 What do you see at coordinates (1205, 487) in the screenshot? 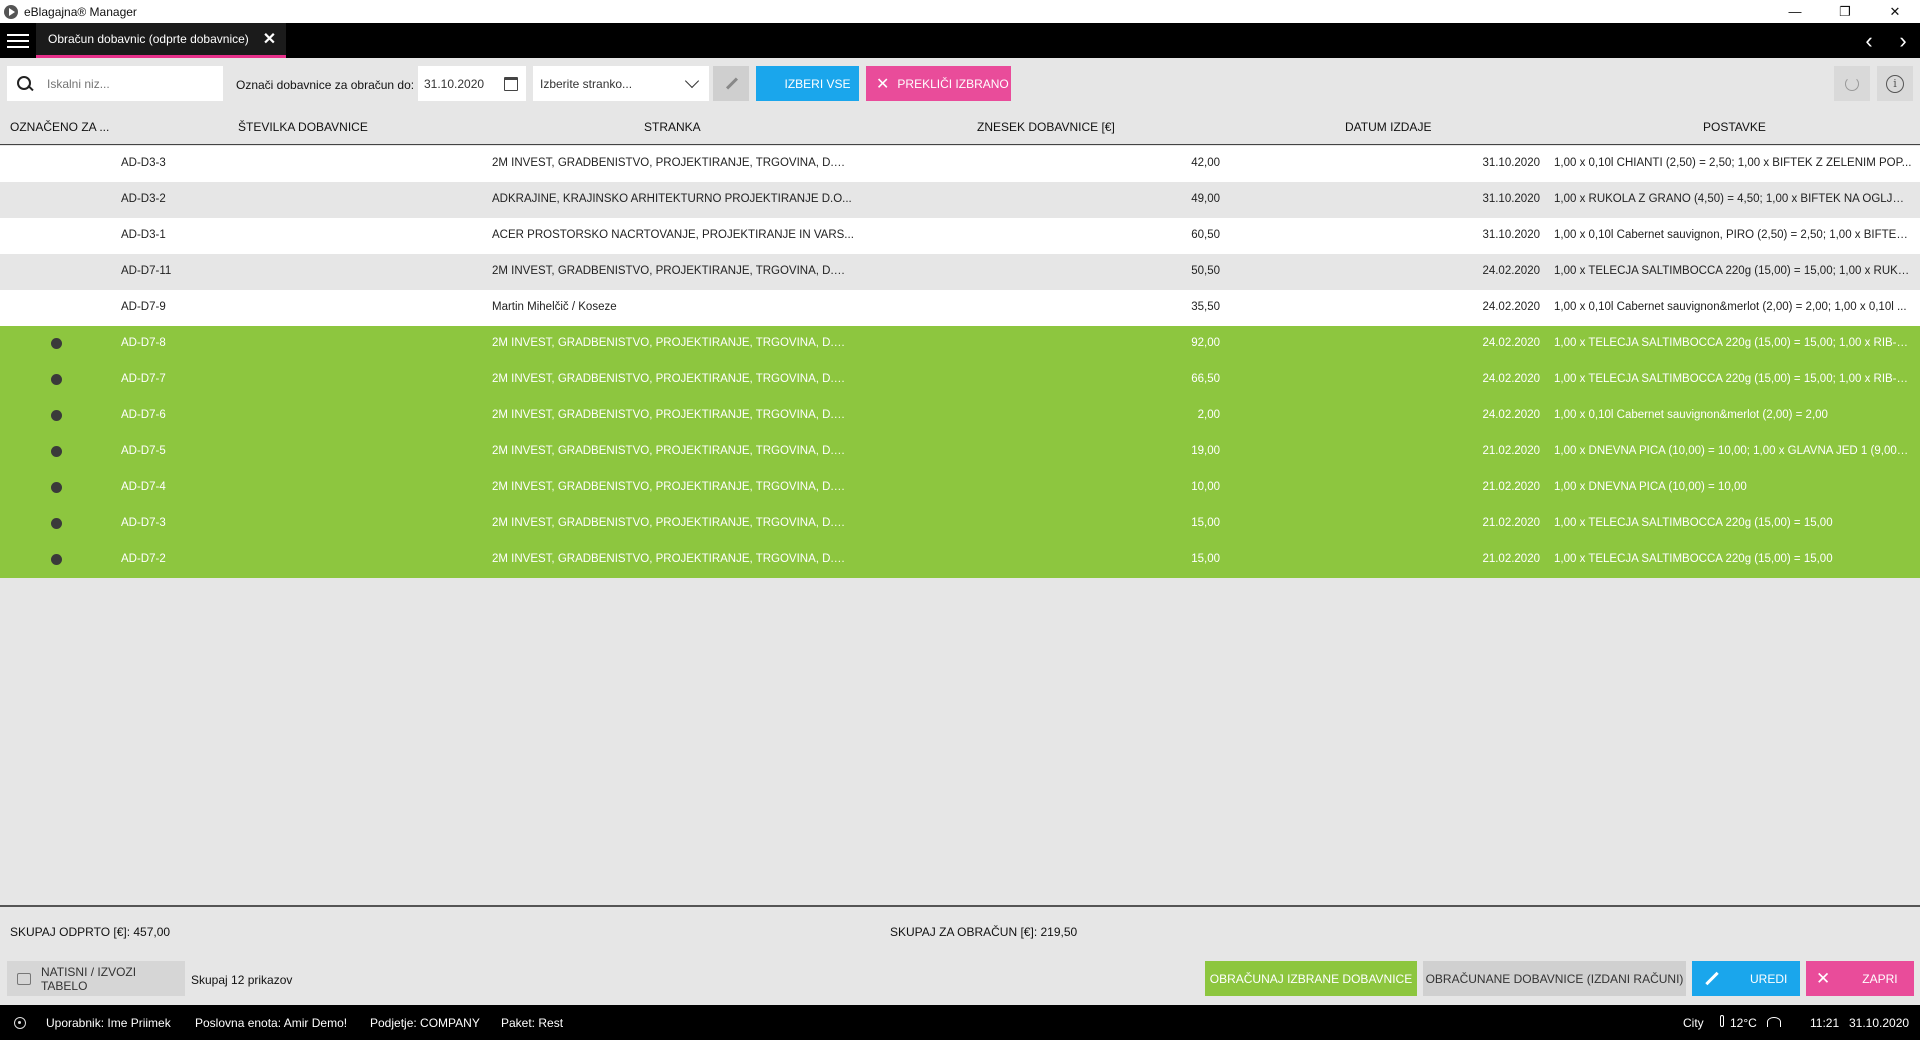
I see `cell-amount: 10,00` at bounding box center [1205, 487].